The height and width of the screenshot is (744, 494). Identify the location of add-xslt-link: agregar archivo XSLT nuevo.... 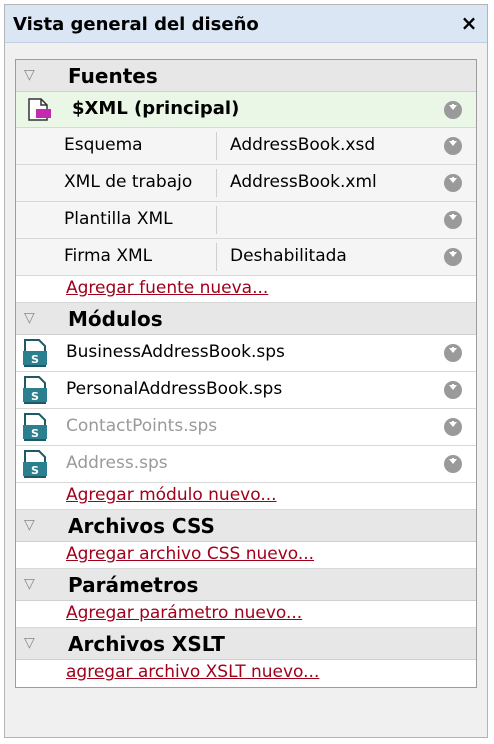
(192, 672).